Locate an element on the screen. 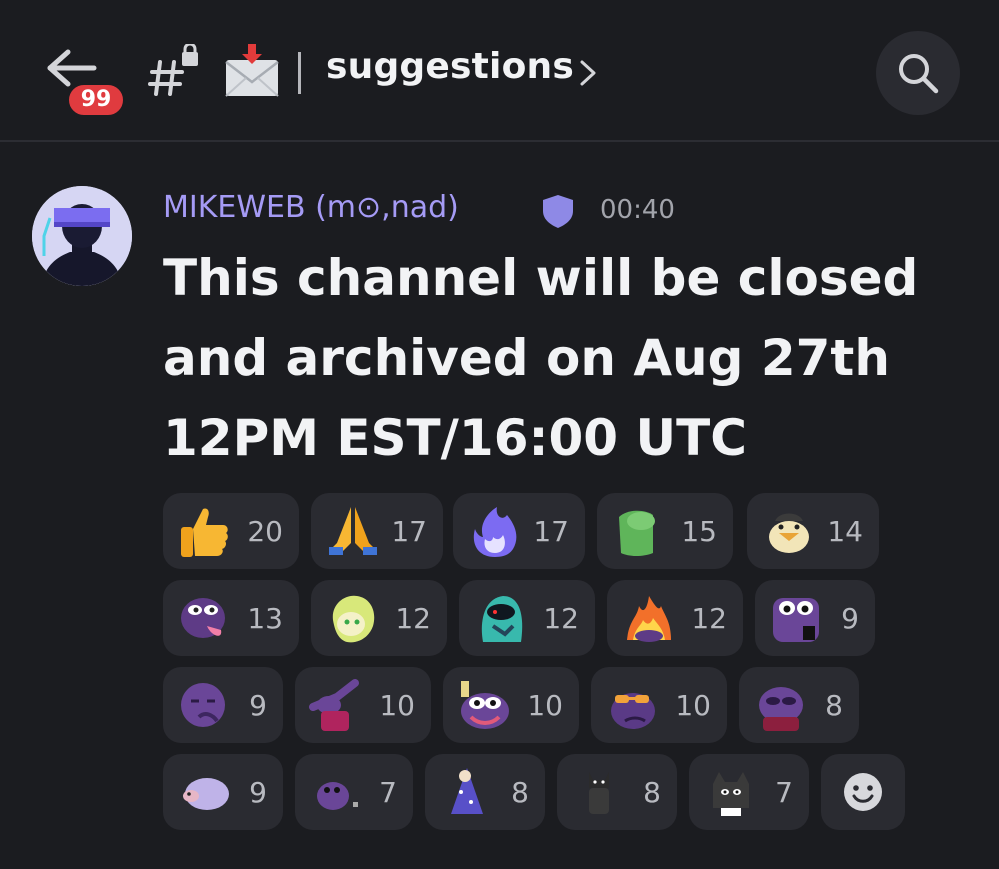 The image size is (999, 869). reaction-pill: 13 is located at coordinates (231, 618).